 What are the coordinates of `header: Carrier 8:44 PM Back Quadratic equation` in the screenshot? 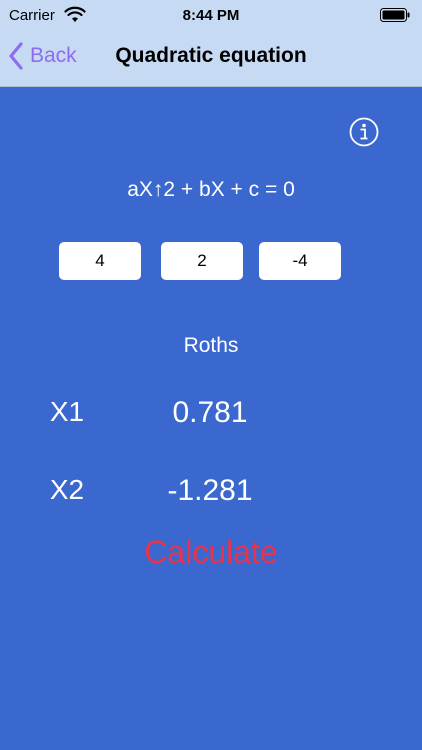 It's located at (211, 43).